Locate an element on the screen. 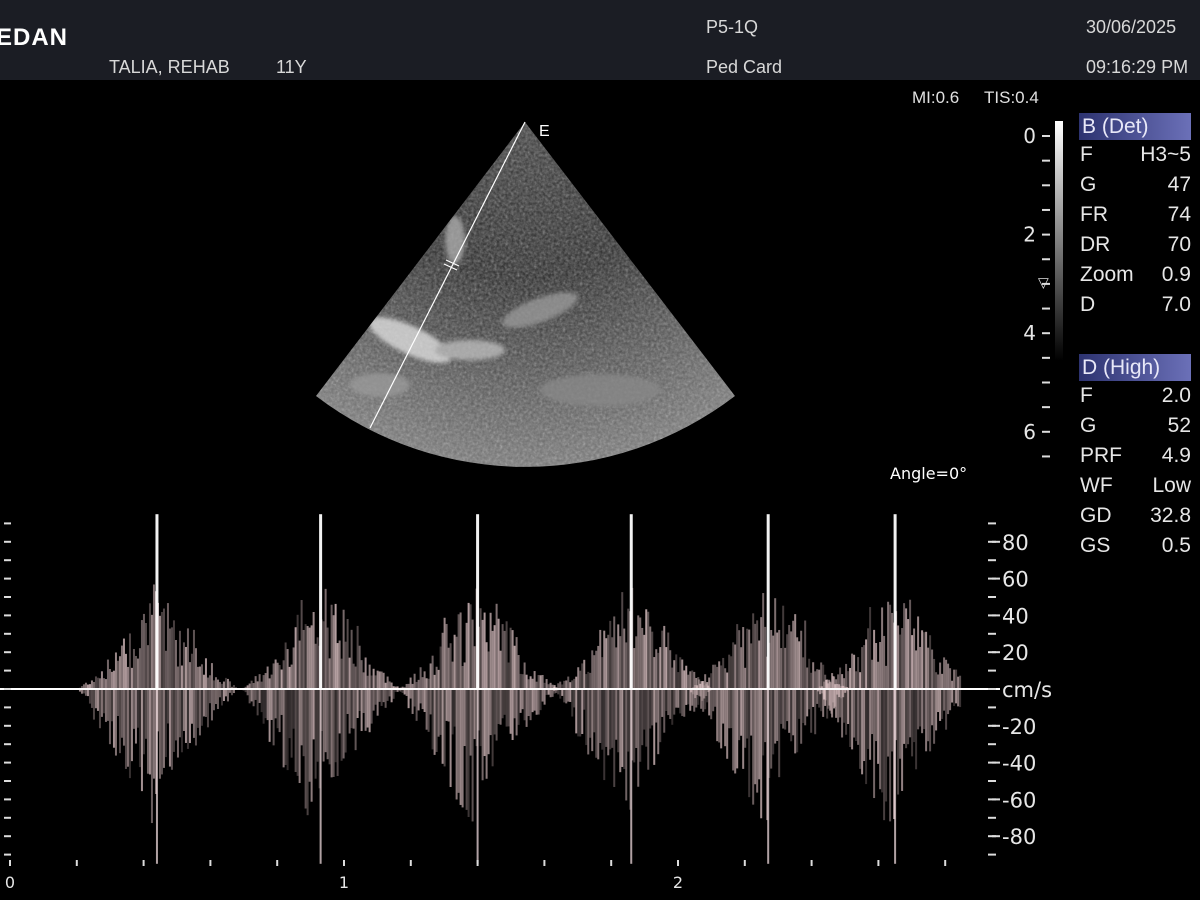  bmode-param-d: D 7.0 is located at coordinates (1135, 305).